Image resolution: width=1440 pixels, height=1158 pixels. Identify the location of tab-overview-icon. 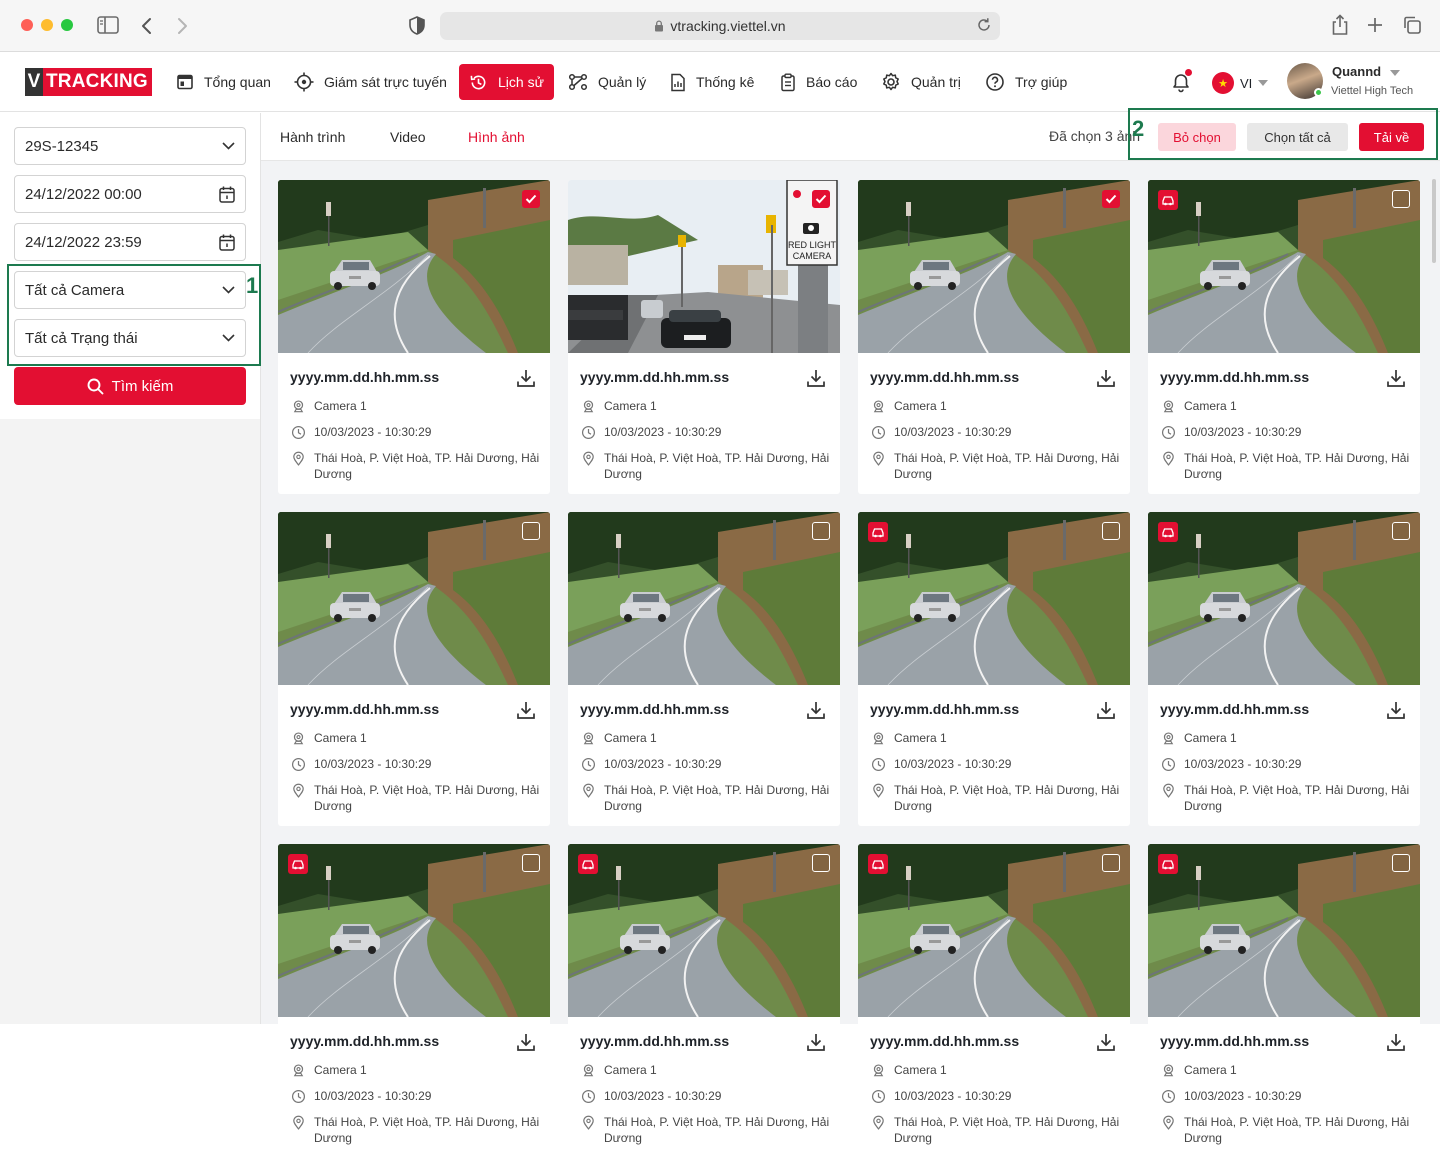
(1412, 25).